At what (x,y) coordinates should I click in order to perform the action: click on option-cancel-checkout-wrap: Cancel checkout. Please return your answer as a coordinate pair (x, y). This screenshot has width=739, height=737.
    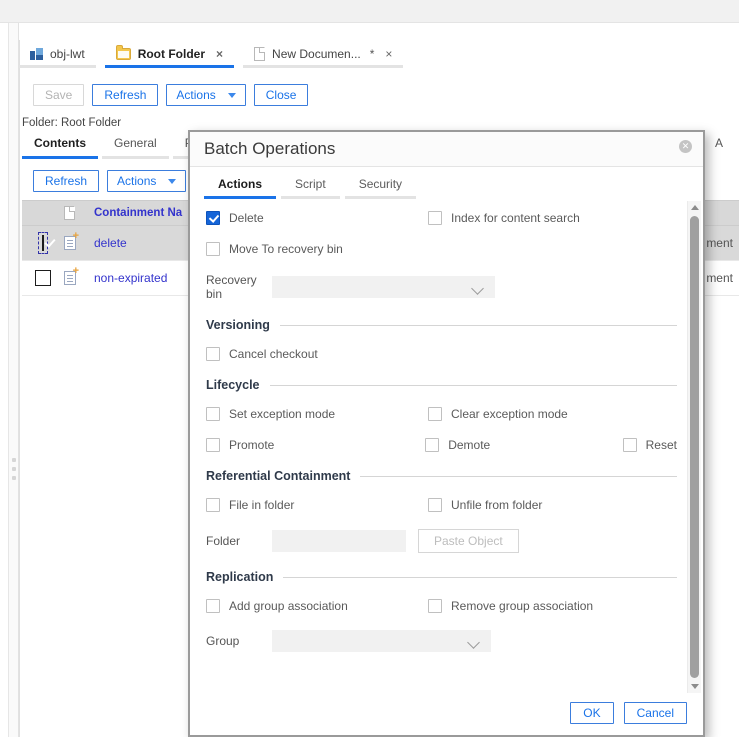
    Looking at the image, I should click on (317, 354).